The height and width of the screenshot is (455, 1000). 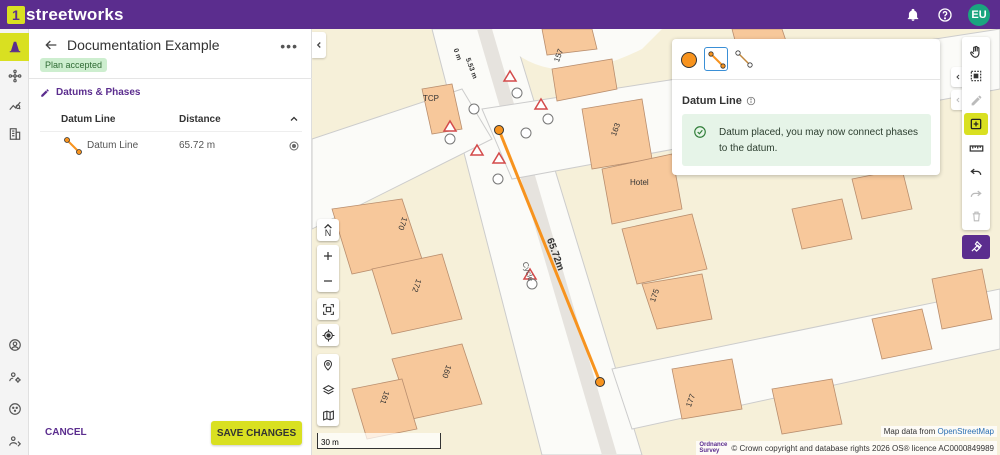 I want to click on admin-icon, so click(x=14, y=441).